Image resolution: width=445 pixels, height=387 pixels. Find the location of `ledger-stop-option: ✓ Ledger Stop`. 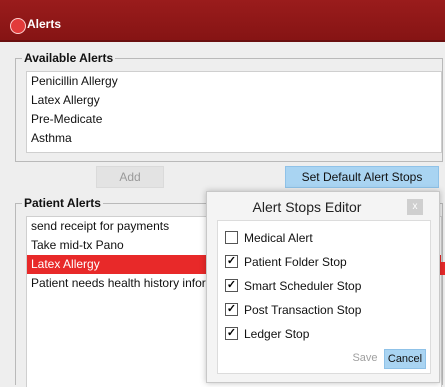

ledger-stop-option: ✓ Ledger Stop is located at coordinates (267, 334).